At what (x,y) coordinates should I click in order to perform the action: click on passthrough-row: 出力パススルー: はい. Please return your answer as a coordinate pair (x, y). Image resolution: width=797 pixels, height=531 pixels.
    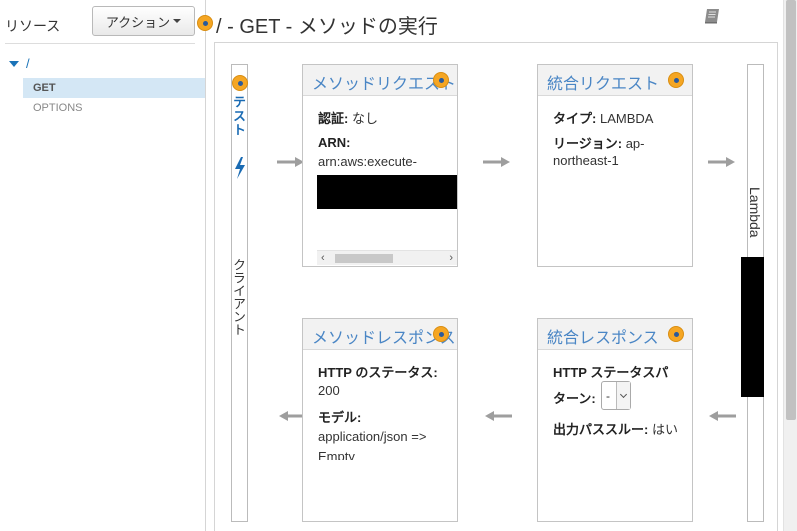
    Looking at the image, I should click on (615, 428).